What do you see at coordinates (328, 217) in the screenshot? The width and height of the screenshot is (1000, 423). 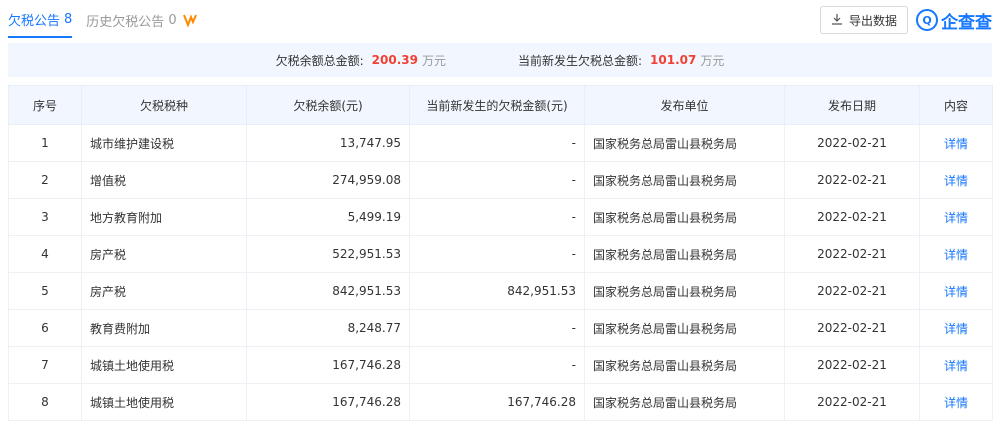 I see `cell-balance: 5,499.19` at bounding box center [328, 217].